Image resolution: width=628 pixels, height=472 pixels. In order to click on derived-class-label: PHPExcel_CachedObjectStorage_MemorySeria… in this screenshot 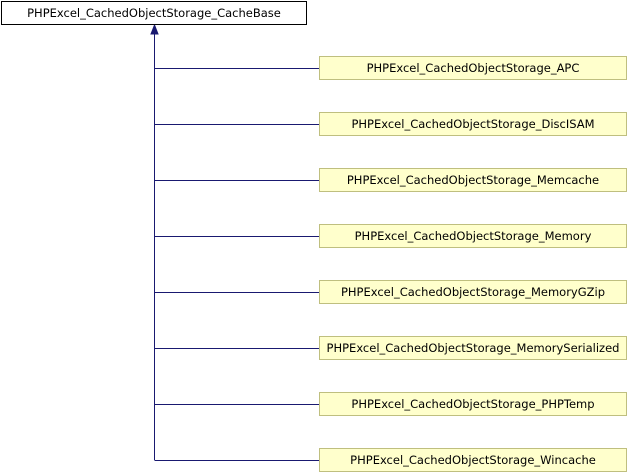, I will do `click(473, 348)`.